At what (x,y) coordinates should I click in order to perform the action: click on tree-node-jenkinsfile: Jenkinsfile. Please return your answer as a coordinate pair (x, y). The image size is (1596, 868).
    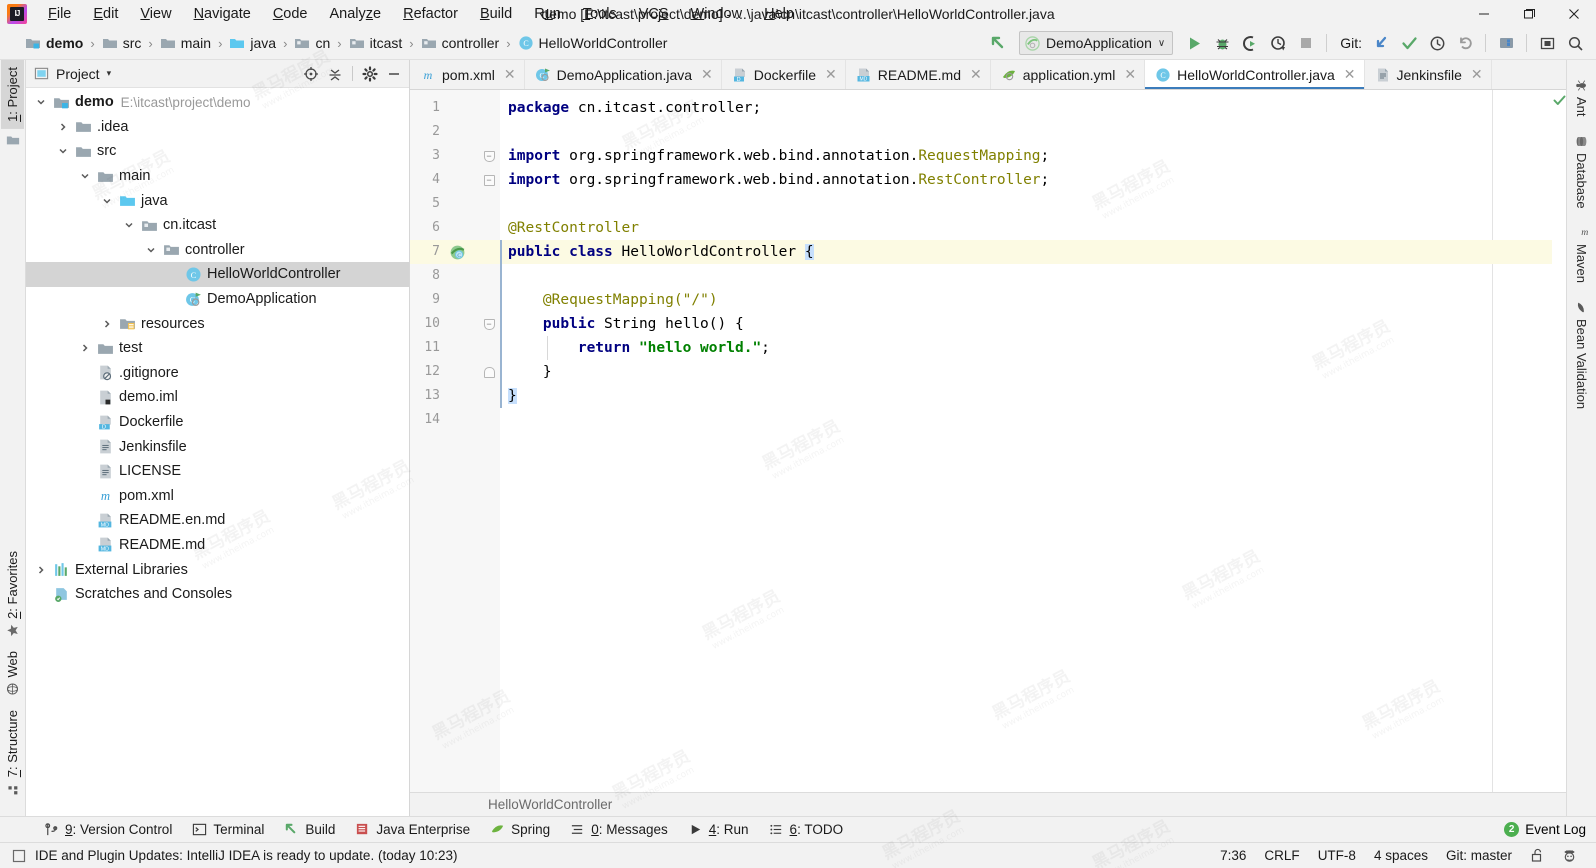
    Looking at the image, I should click on (217, 446).